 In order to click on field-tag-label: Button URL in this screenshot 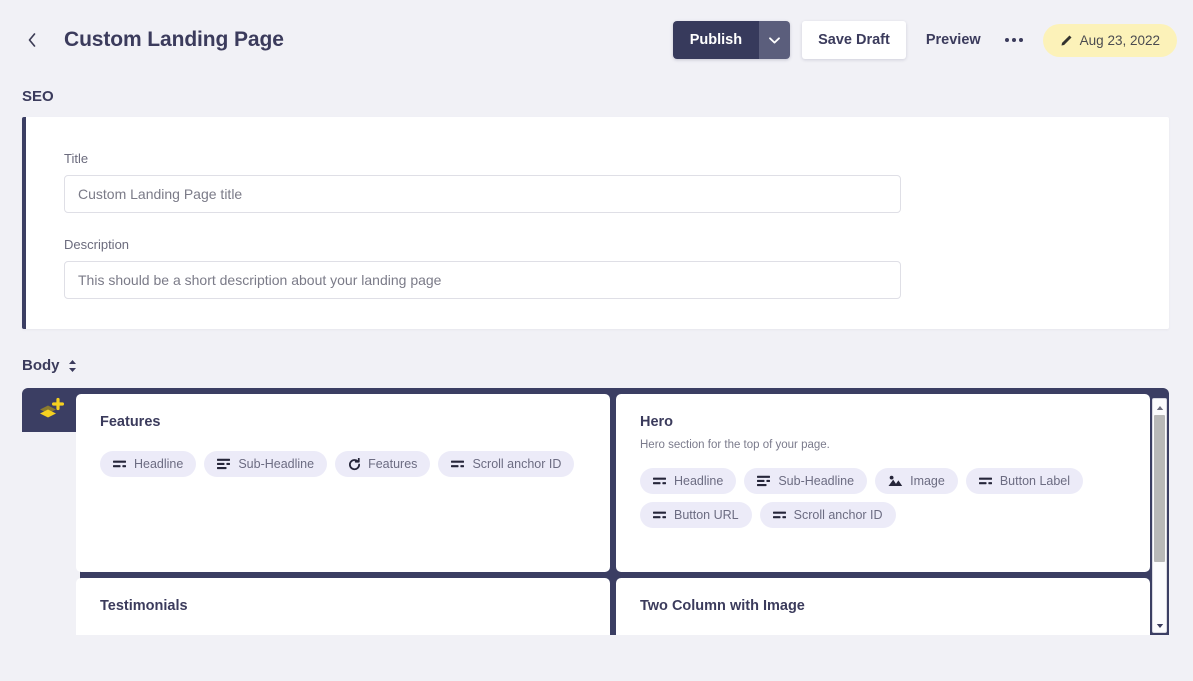, I will do `click(706, 515)`.